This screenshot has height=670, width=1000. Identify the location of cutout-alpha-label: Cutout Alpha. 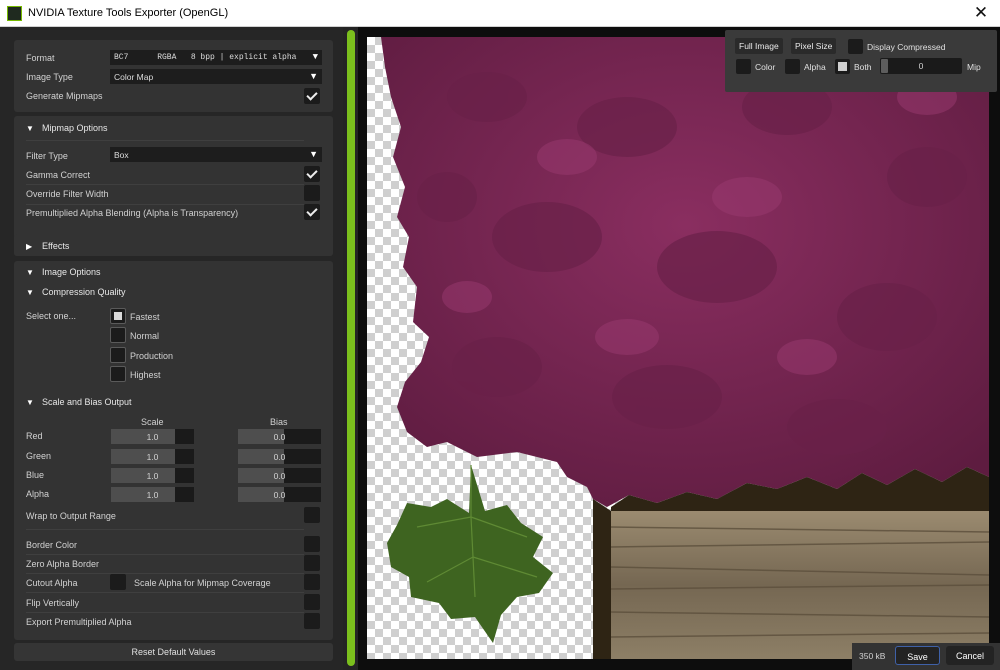
(52, 583).